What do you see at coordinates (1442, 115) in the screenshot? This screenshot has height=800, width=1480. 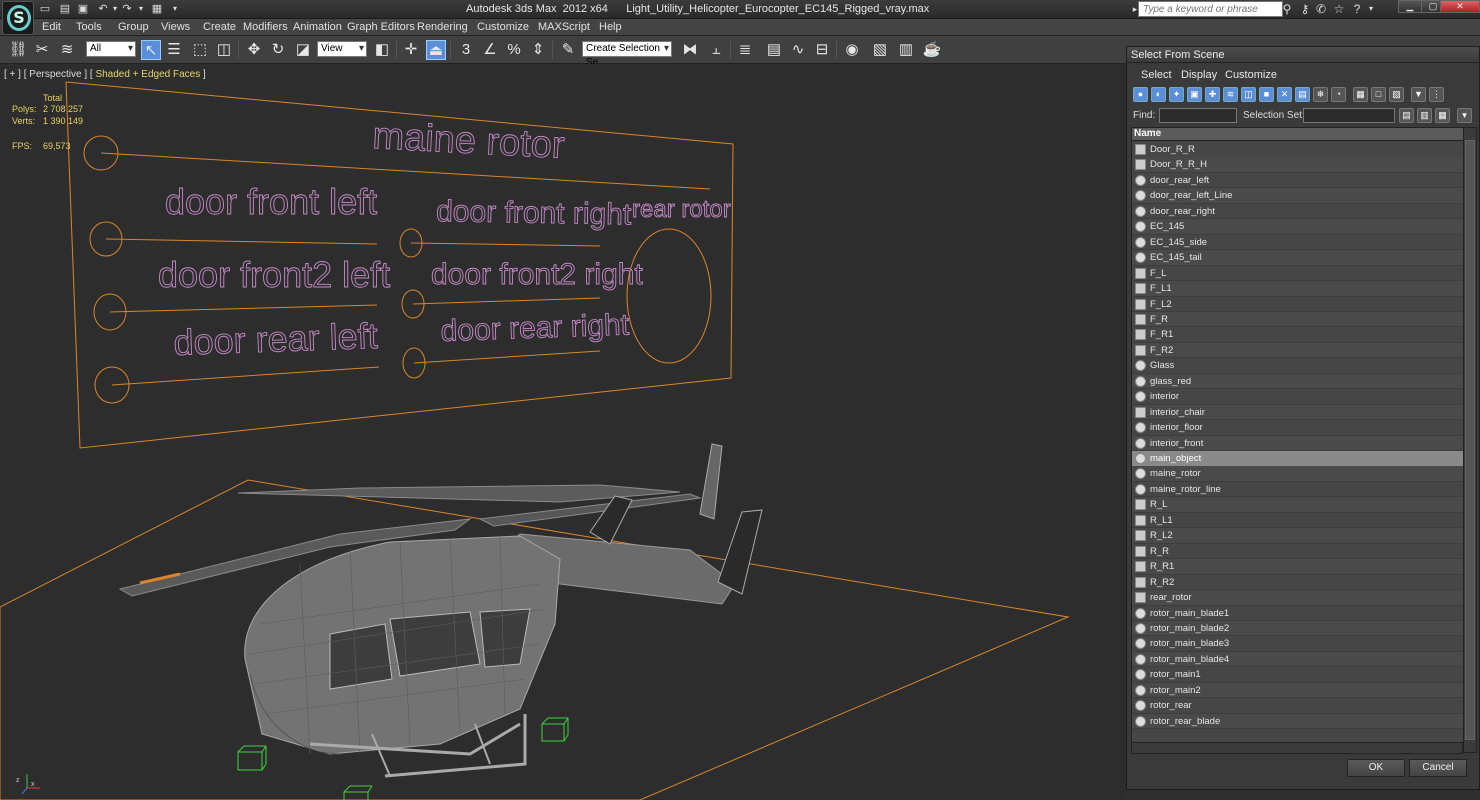 I see `selection-set-remove-icon: ▦` at bounding box center [1442, 115].